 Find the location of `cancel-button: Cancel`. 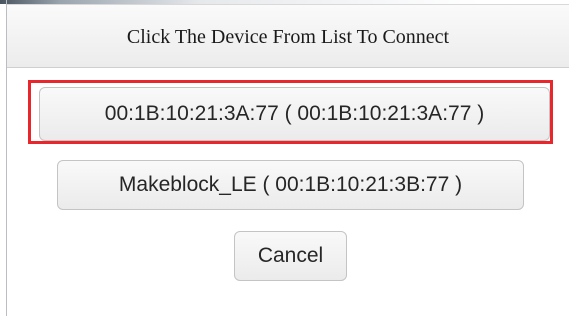

cancel-button: Cancel is located at coordinates (290, 256).